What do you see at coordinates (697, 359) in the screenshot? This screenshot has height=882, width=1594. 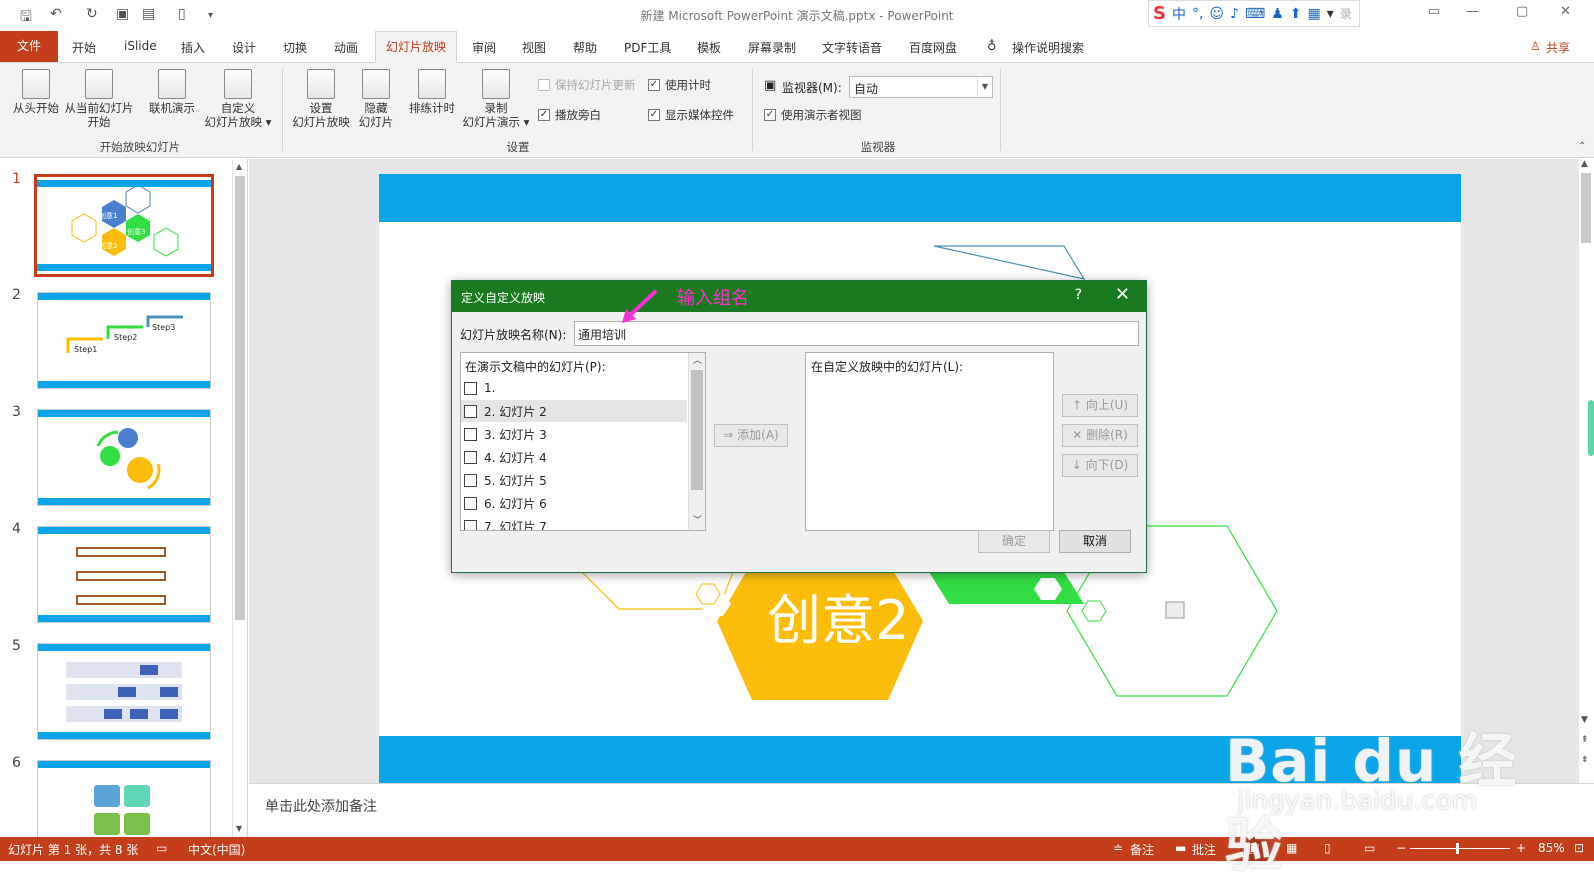 I see `scroll-up-icon: ︿` at bounding box center [697, 359].